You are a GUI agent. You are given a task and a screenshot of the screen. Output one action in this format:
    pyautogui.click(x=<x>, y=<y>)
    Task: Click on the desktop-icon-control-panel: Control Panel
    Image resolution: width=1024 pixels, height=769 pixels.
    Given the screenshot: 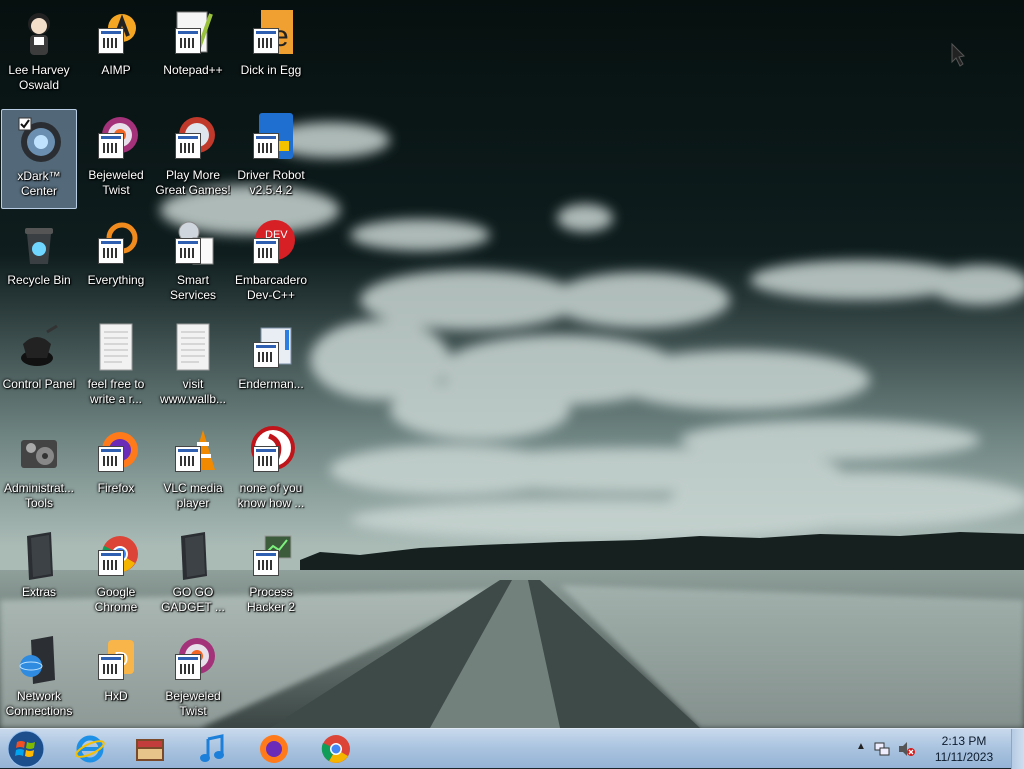 What is the action you would take?
    pyautogui.click(x=39, y=368)
    